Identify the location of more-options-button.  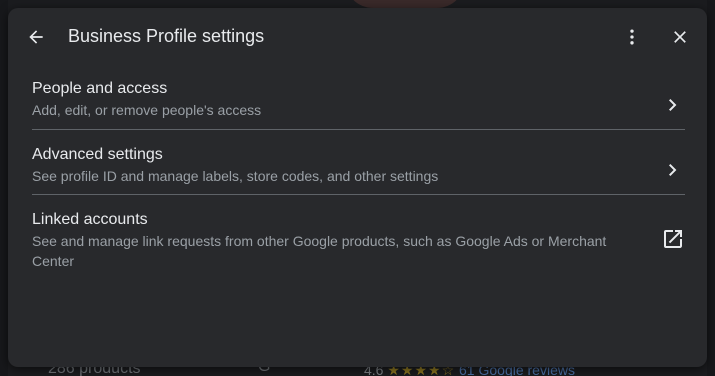
(632, 37).